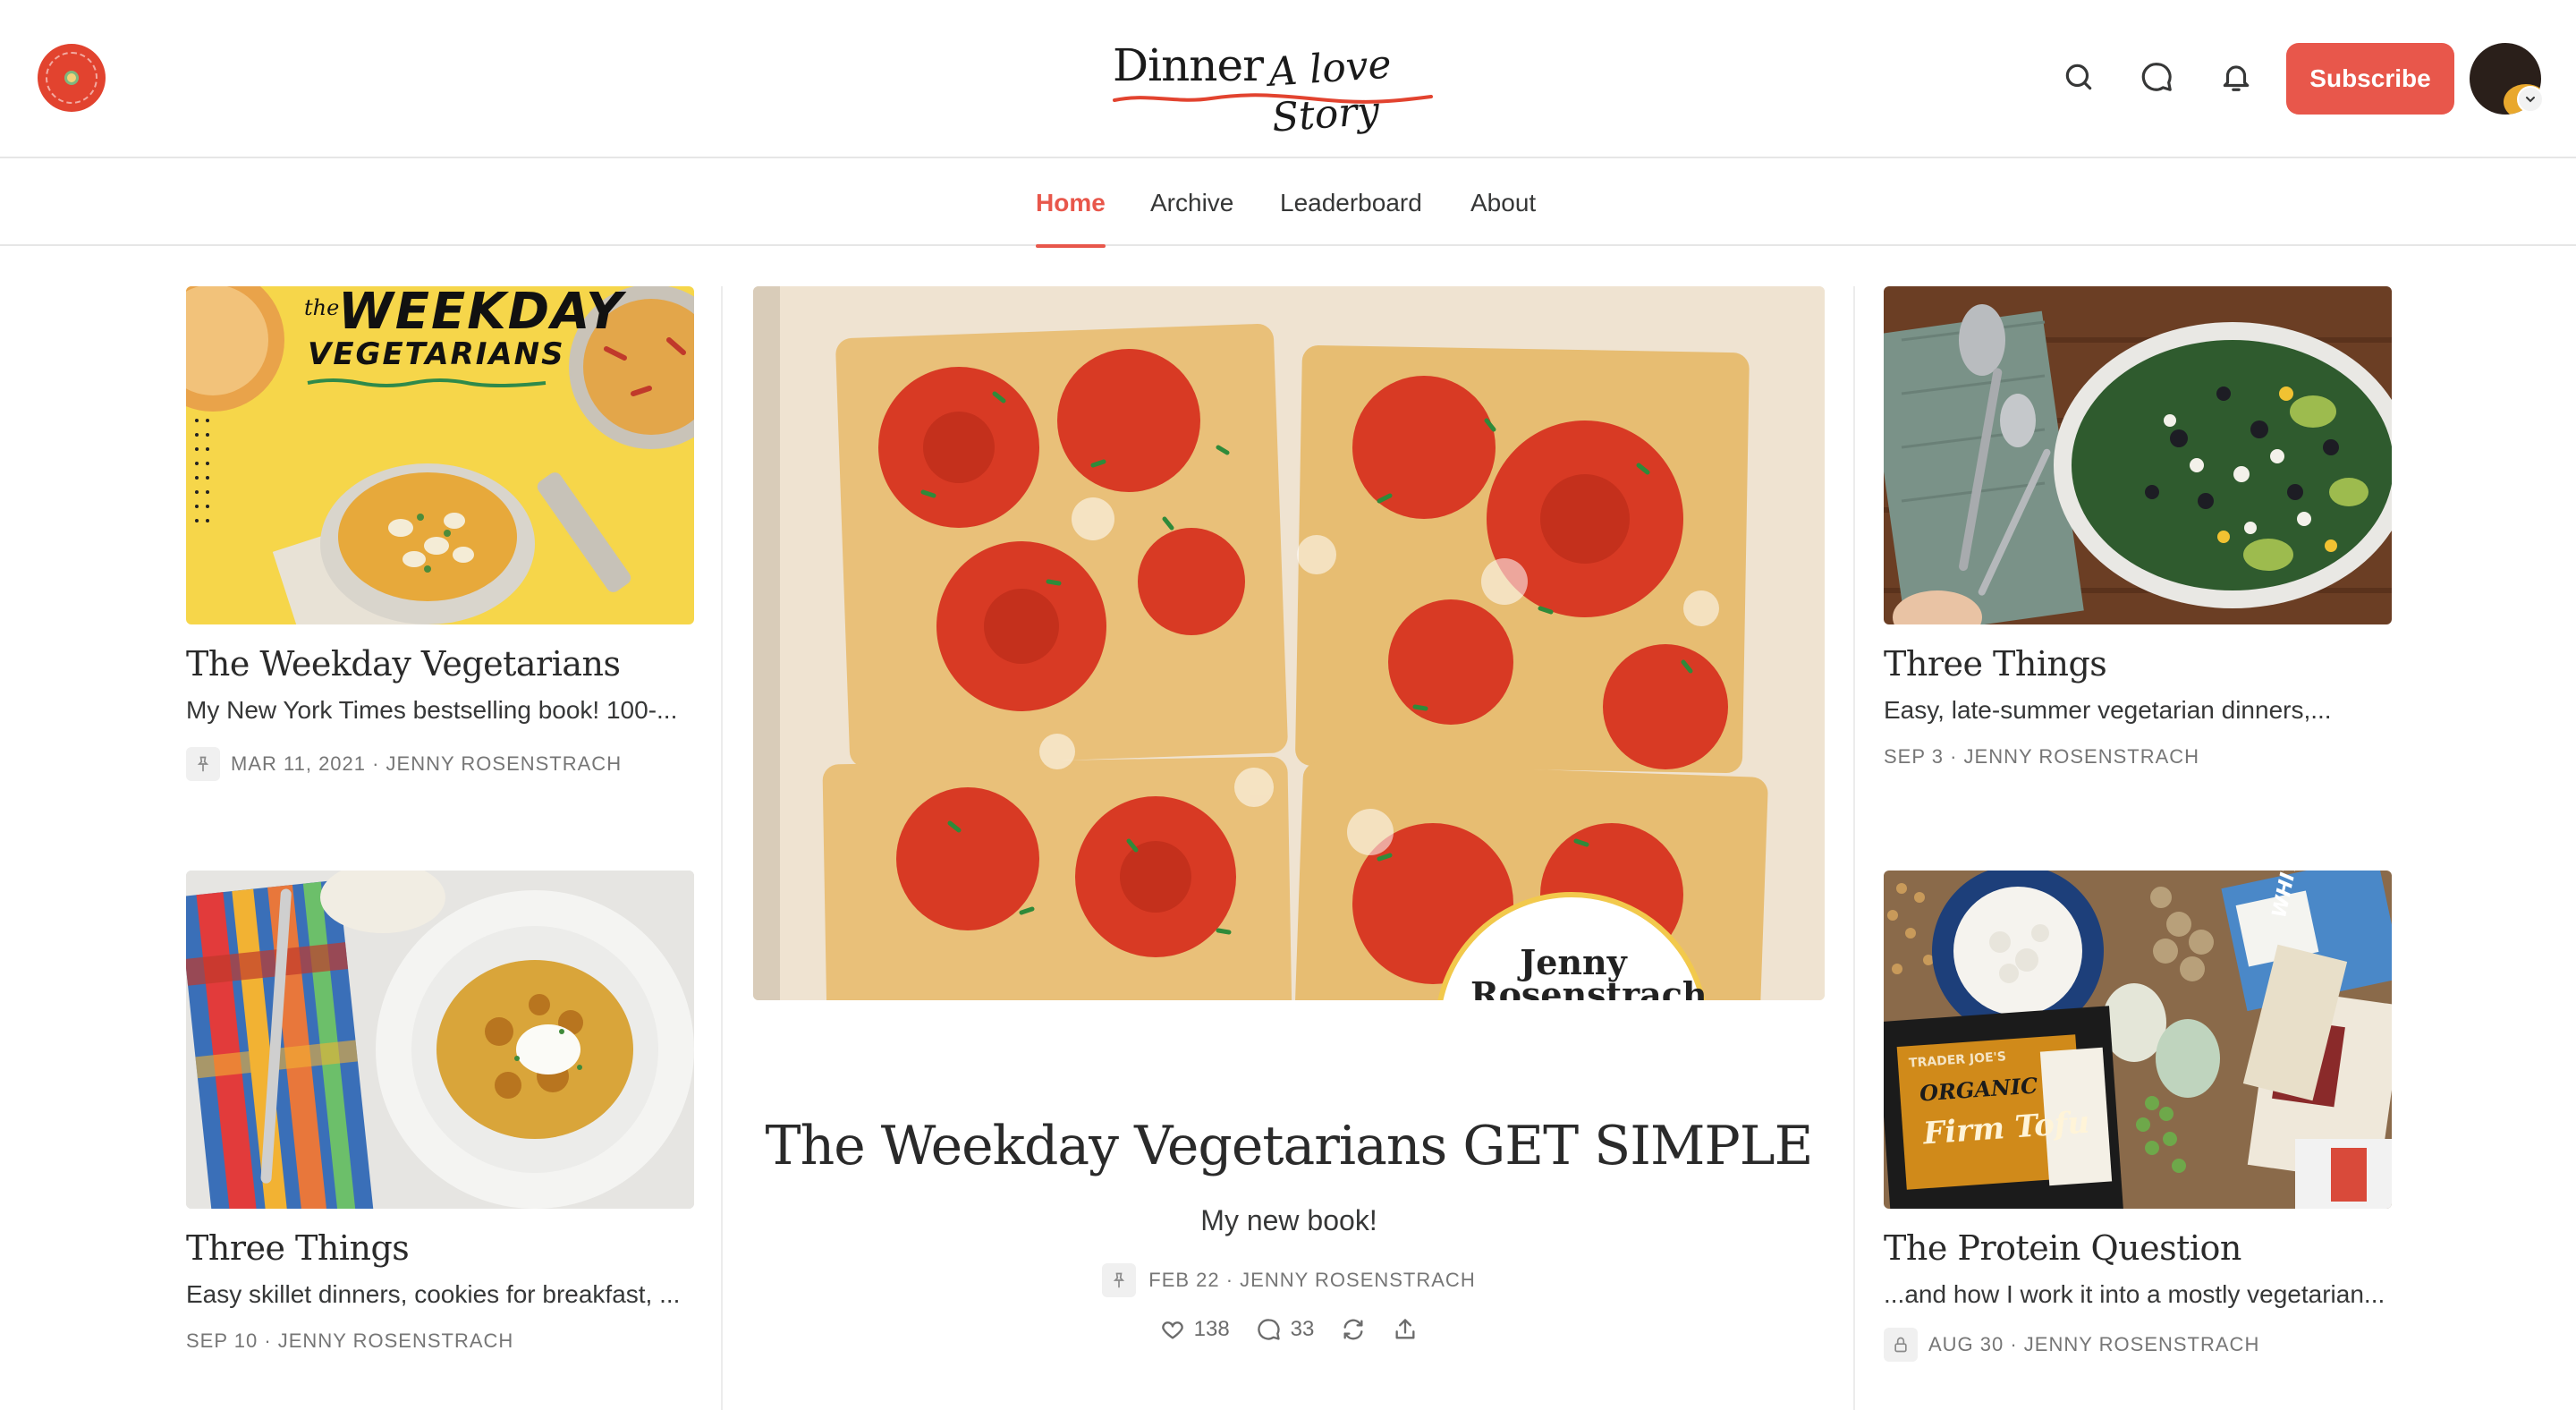 The width and height of the screenshot is (2576, 1410). Describe the element at coordinates (1330, 91) in the screenshot. I see `brand-tagline: A love Story` at that location.